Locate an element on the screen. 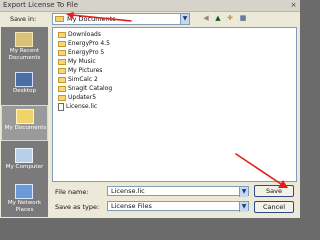 The width and height of the screenshot is (320, 240). list-item: Updater5 is located at coordinates (77, 97).